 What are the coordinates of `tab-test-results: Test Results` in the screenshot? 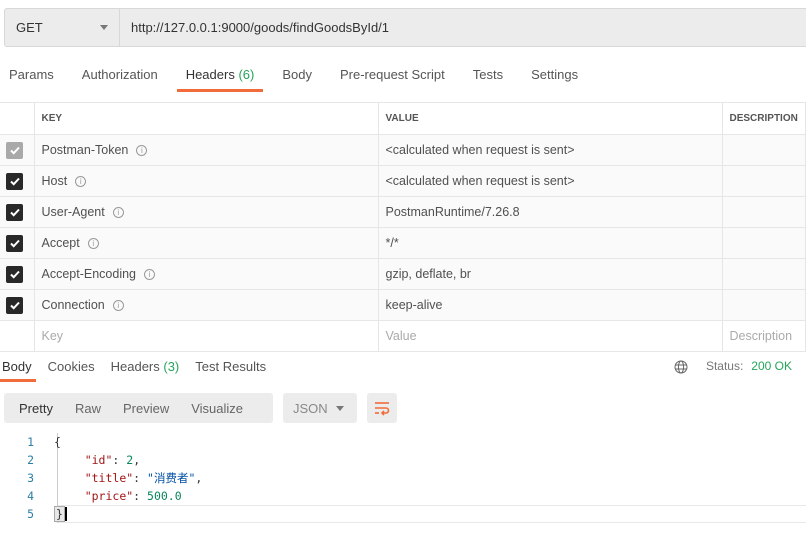 It's located at (230, 367).